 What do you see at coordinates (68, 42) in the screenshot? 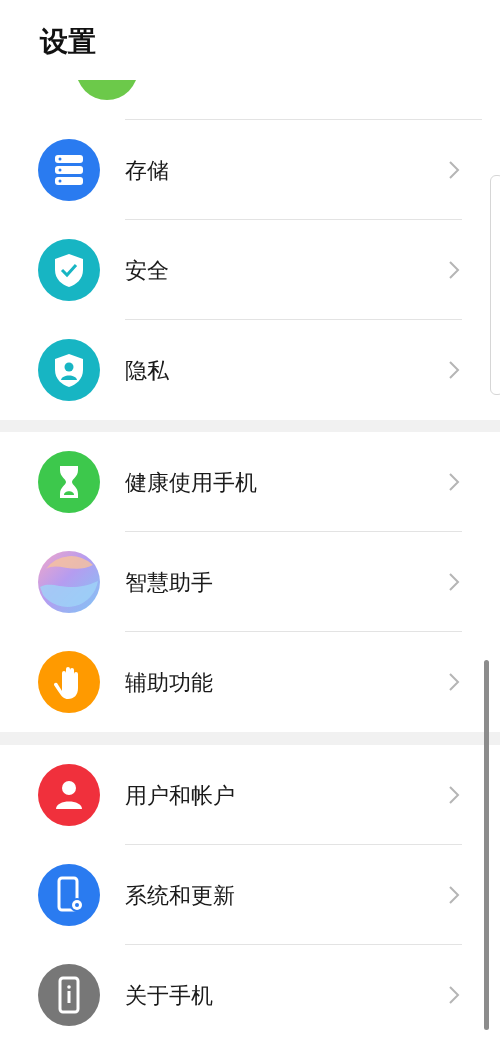
I see `page-title: 设置` at bounding box center [68, 42].